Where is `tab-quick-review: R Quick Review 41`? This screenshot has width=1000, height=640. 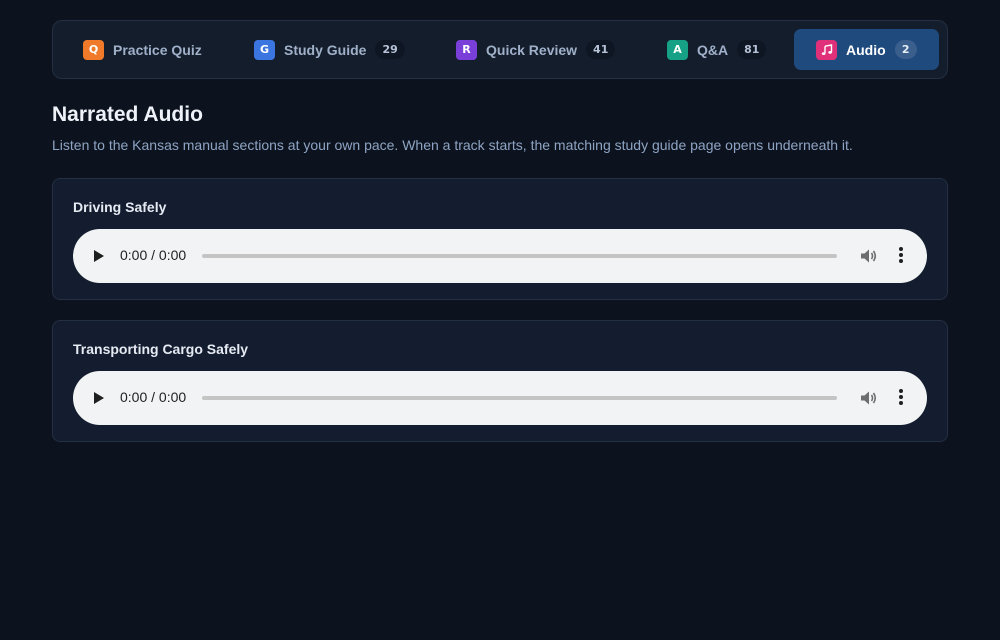
tab-quick-review: R Quick Review 41 is located at coordinates (534, 49).